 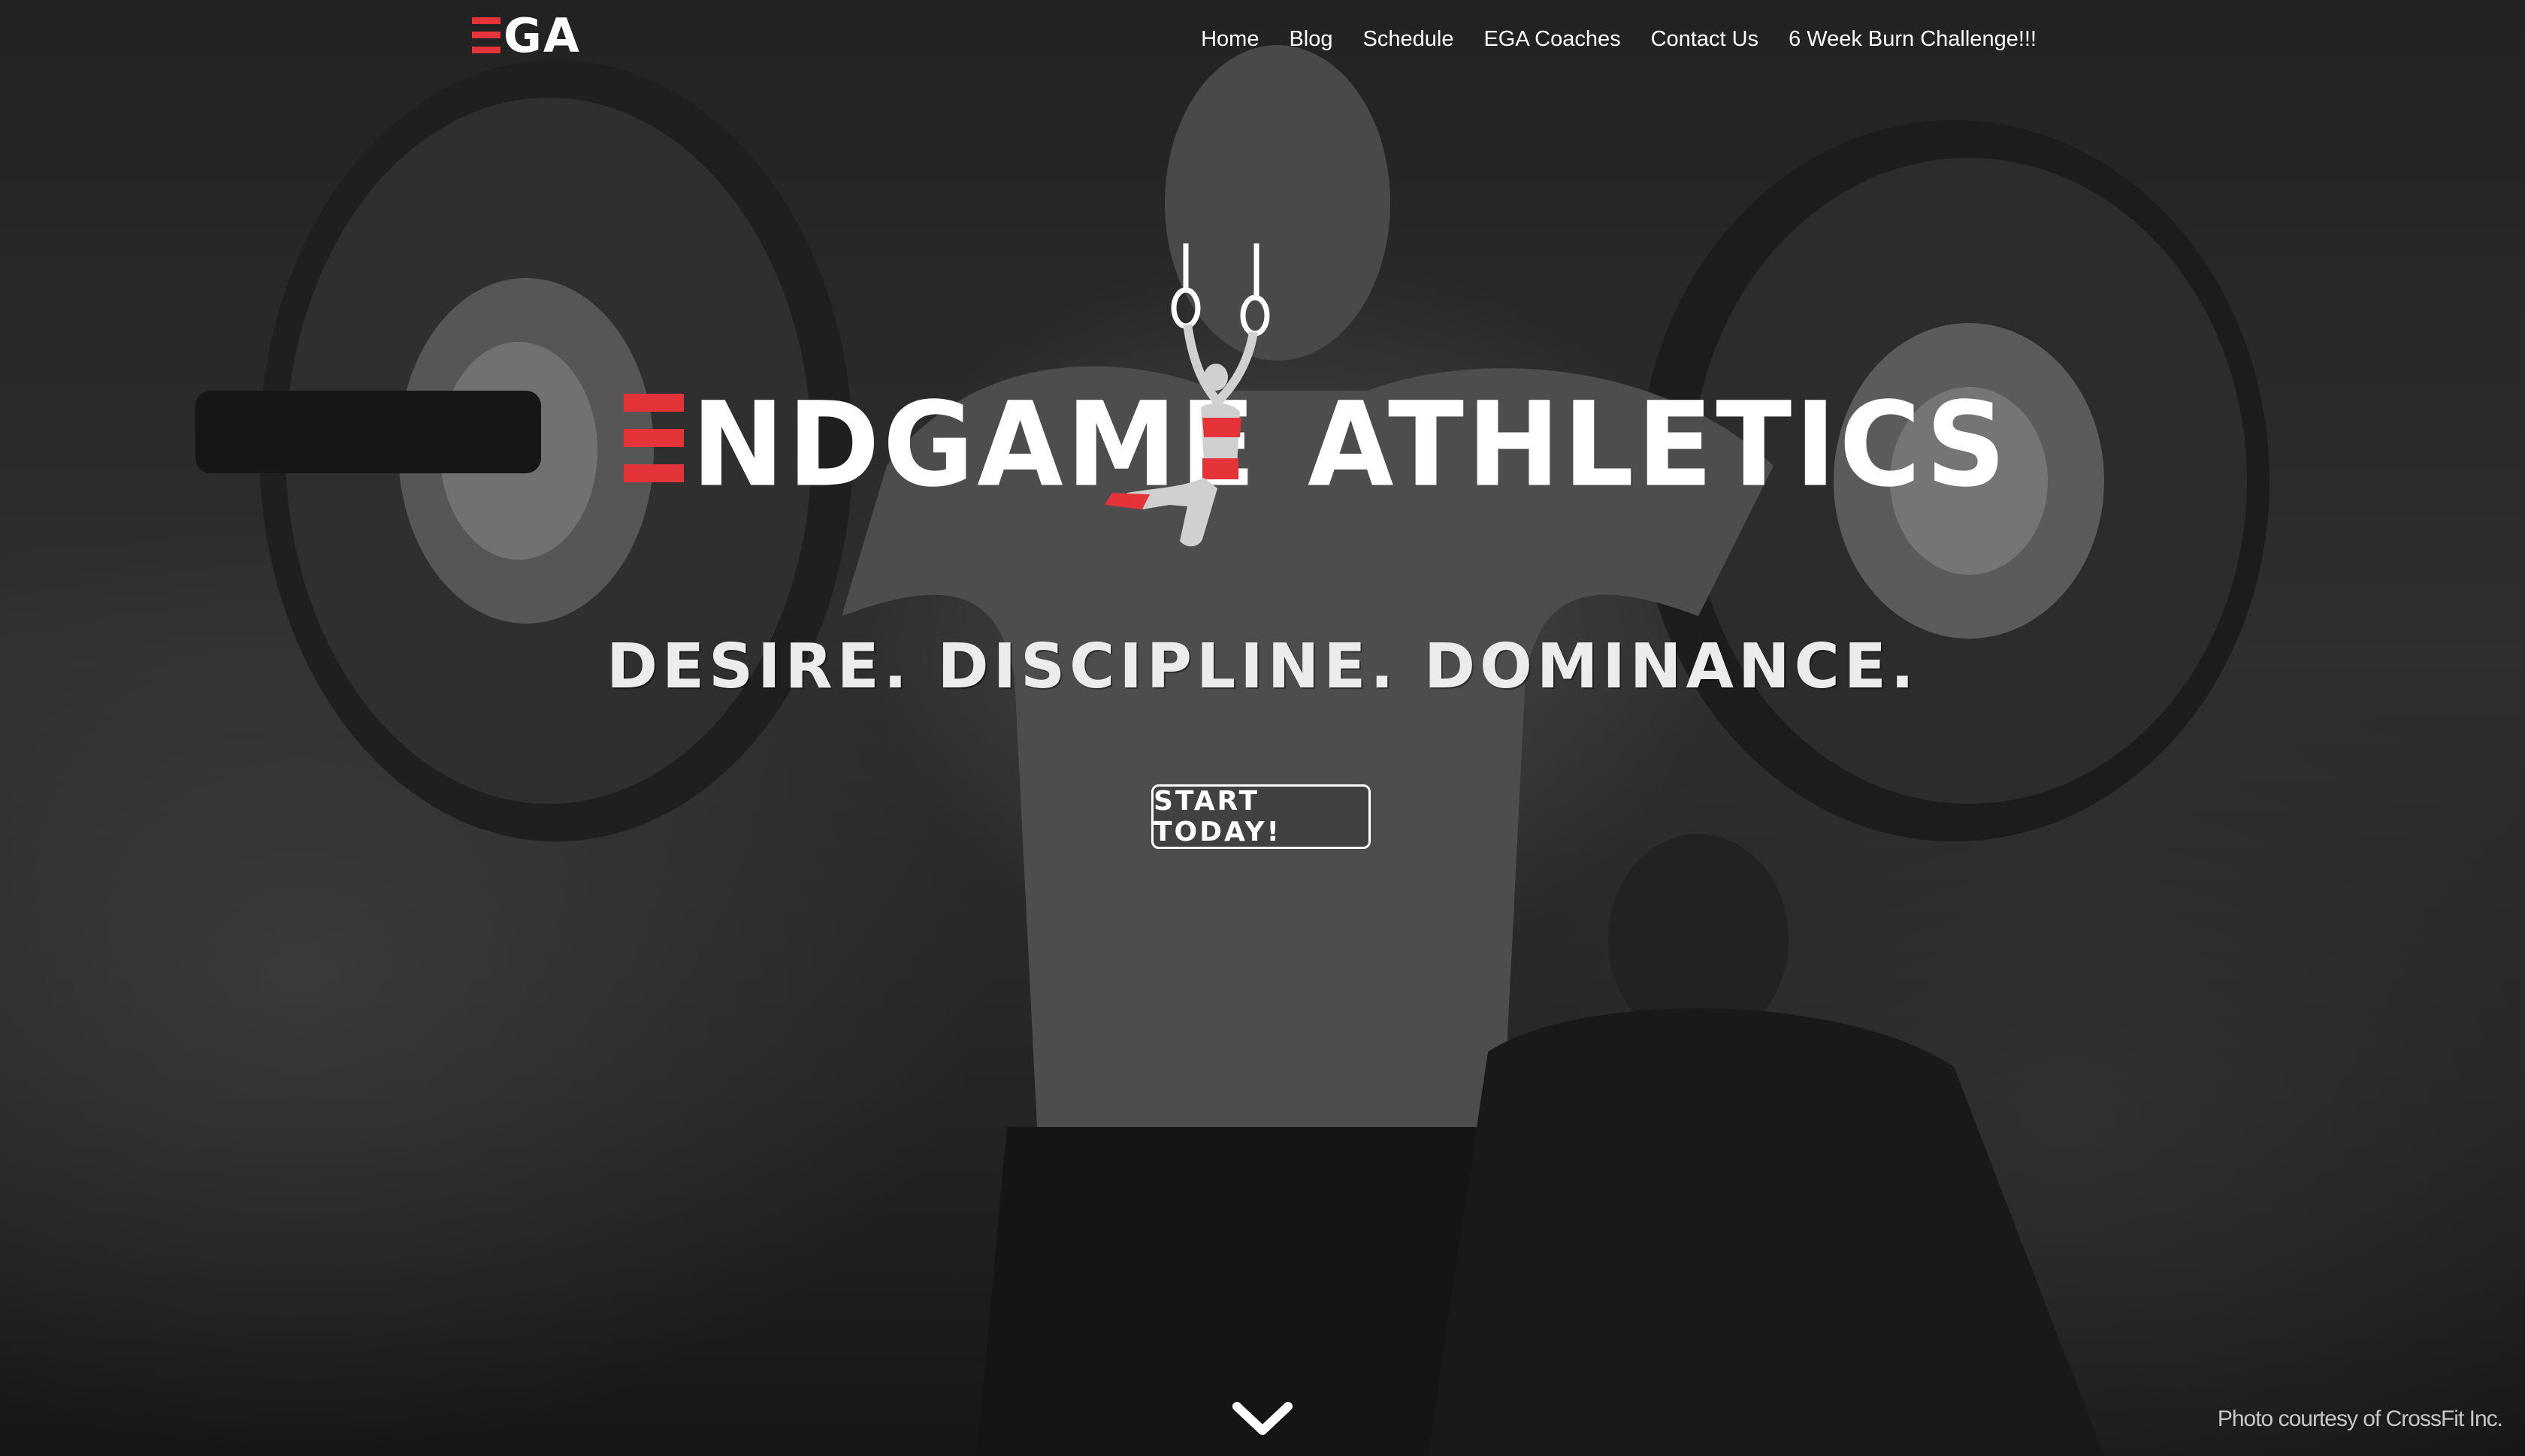 I want to click on logo-text: GA, so click(x=542, y=35).